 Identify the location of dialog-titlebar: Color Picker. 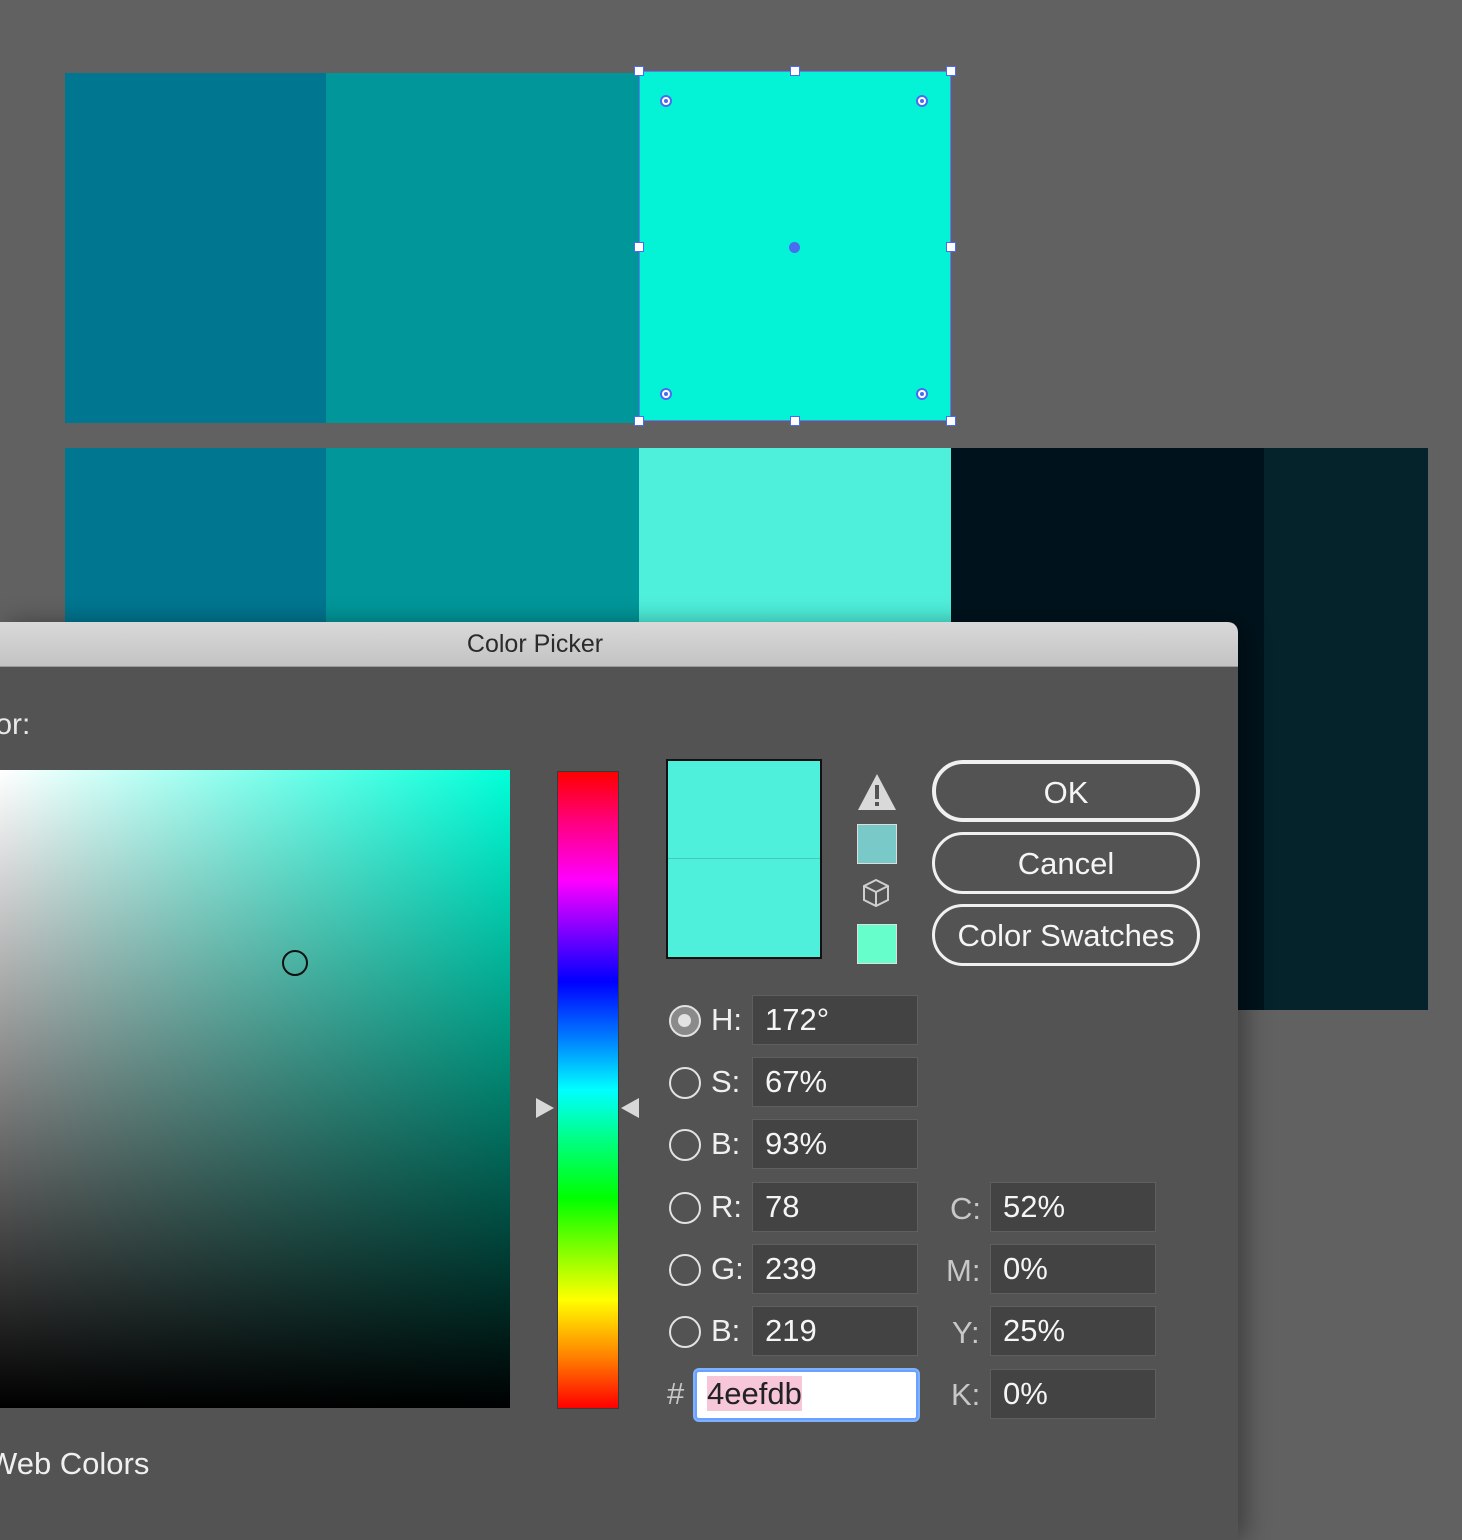
(619, 644).